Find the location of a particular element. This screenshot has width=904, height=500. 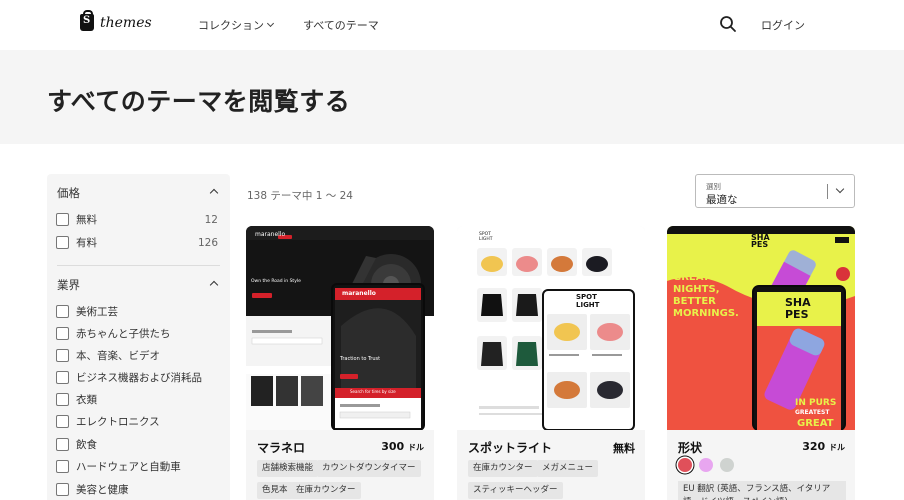

filter-option-industry: 衣類 is located at coordinates (137, 399).